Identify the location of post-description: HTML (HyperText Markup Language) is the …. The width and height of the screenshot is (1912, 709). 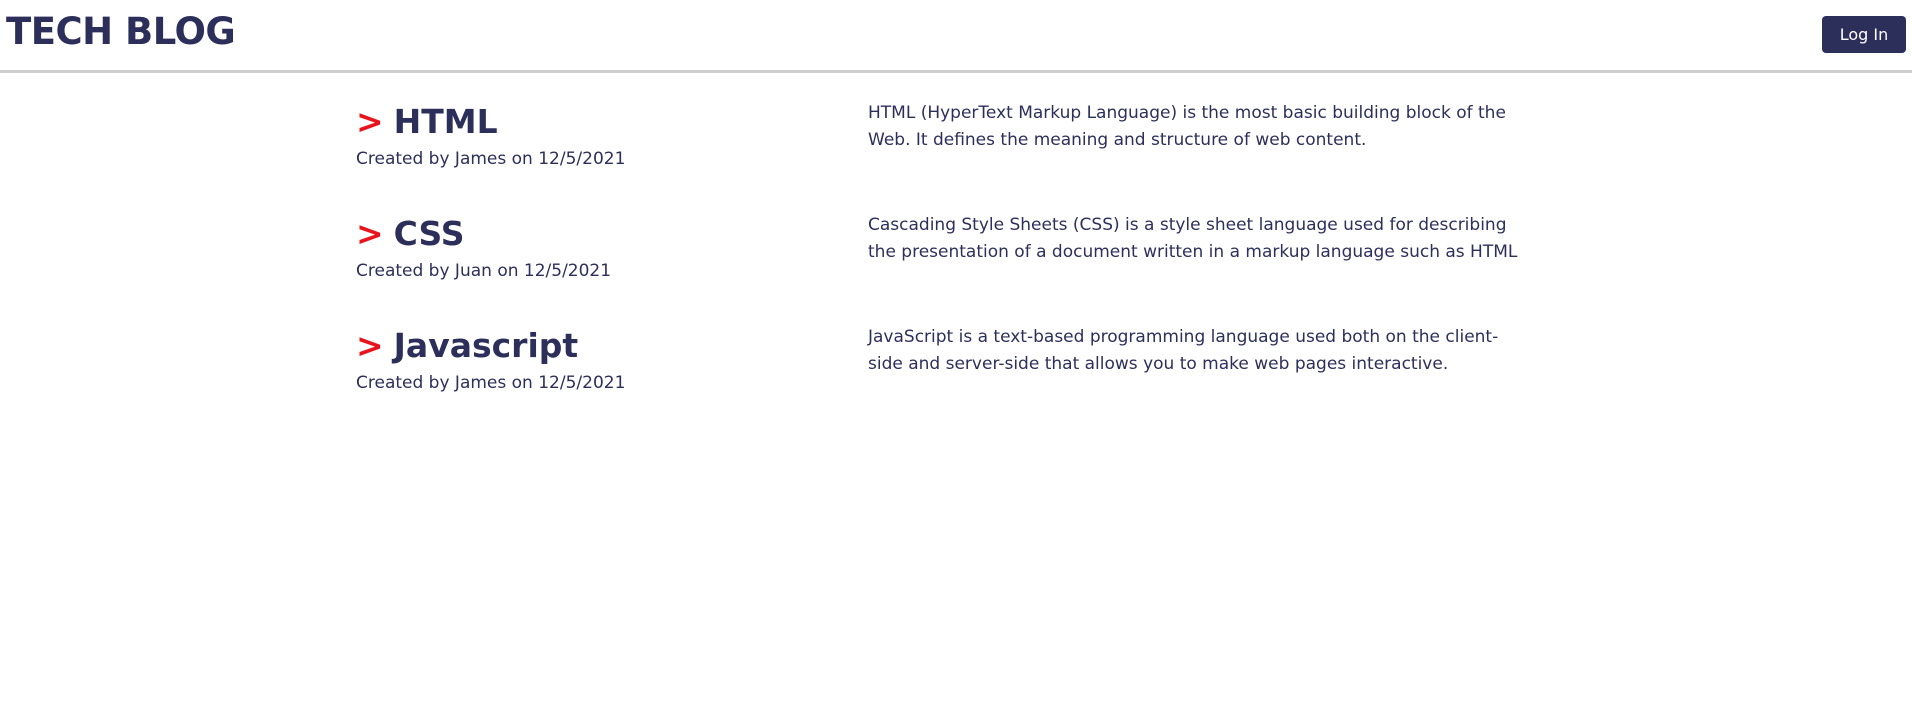
(1187, 126).